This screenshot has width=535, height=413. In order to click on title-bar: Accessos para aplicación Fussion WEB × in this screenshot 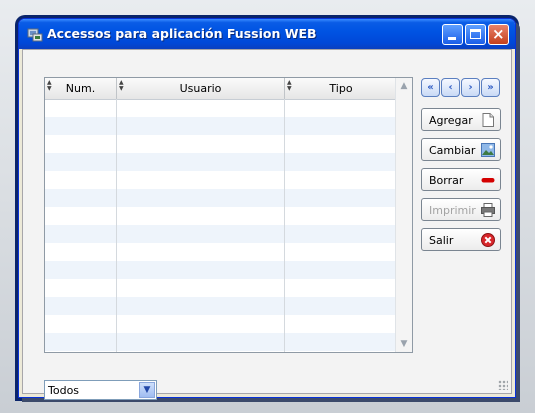, I will do `click(267, 34)`.